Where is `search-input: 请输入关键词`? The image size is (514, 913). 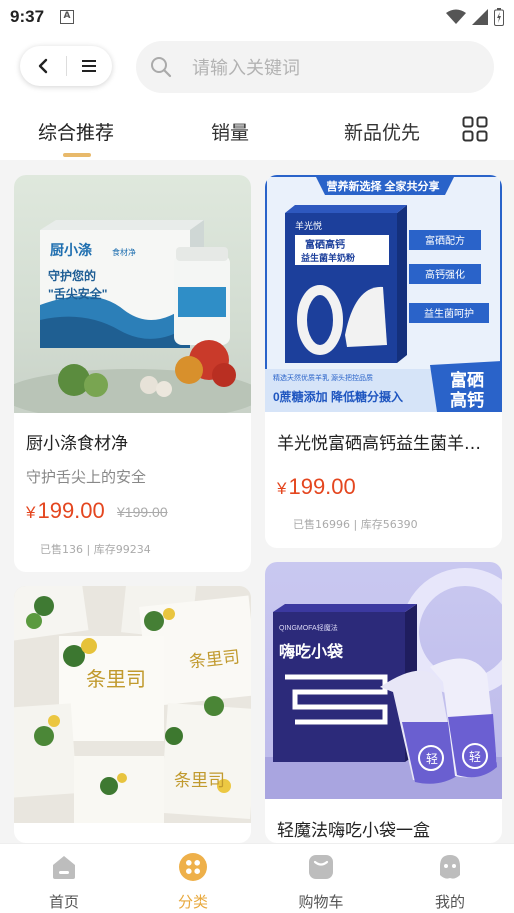 search-input: 请输入关键词 is located at coordinates (315, 67).